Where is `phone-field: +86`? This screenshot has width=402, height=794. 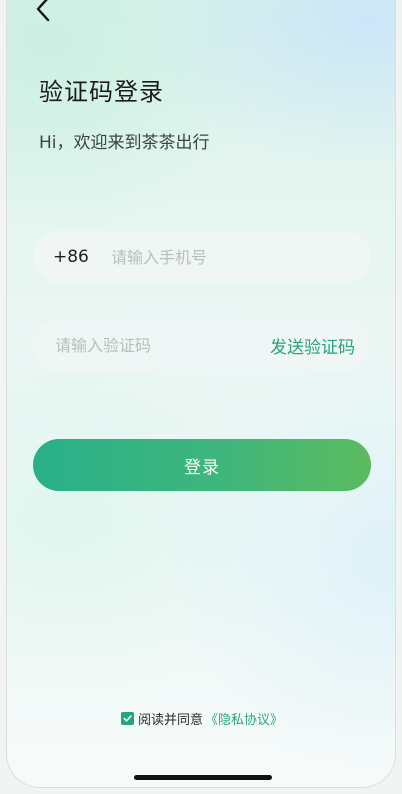
phone-field: +86 is located at coordinates (202, 257).